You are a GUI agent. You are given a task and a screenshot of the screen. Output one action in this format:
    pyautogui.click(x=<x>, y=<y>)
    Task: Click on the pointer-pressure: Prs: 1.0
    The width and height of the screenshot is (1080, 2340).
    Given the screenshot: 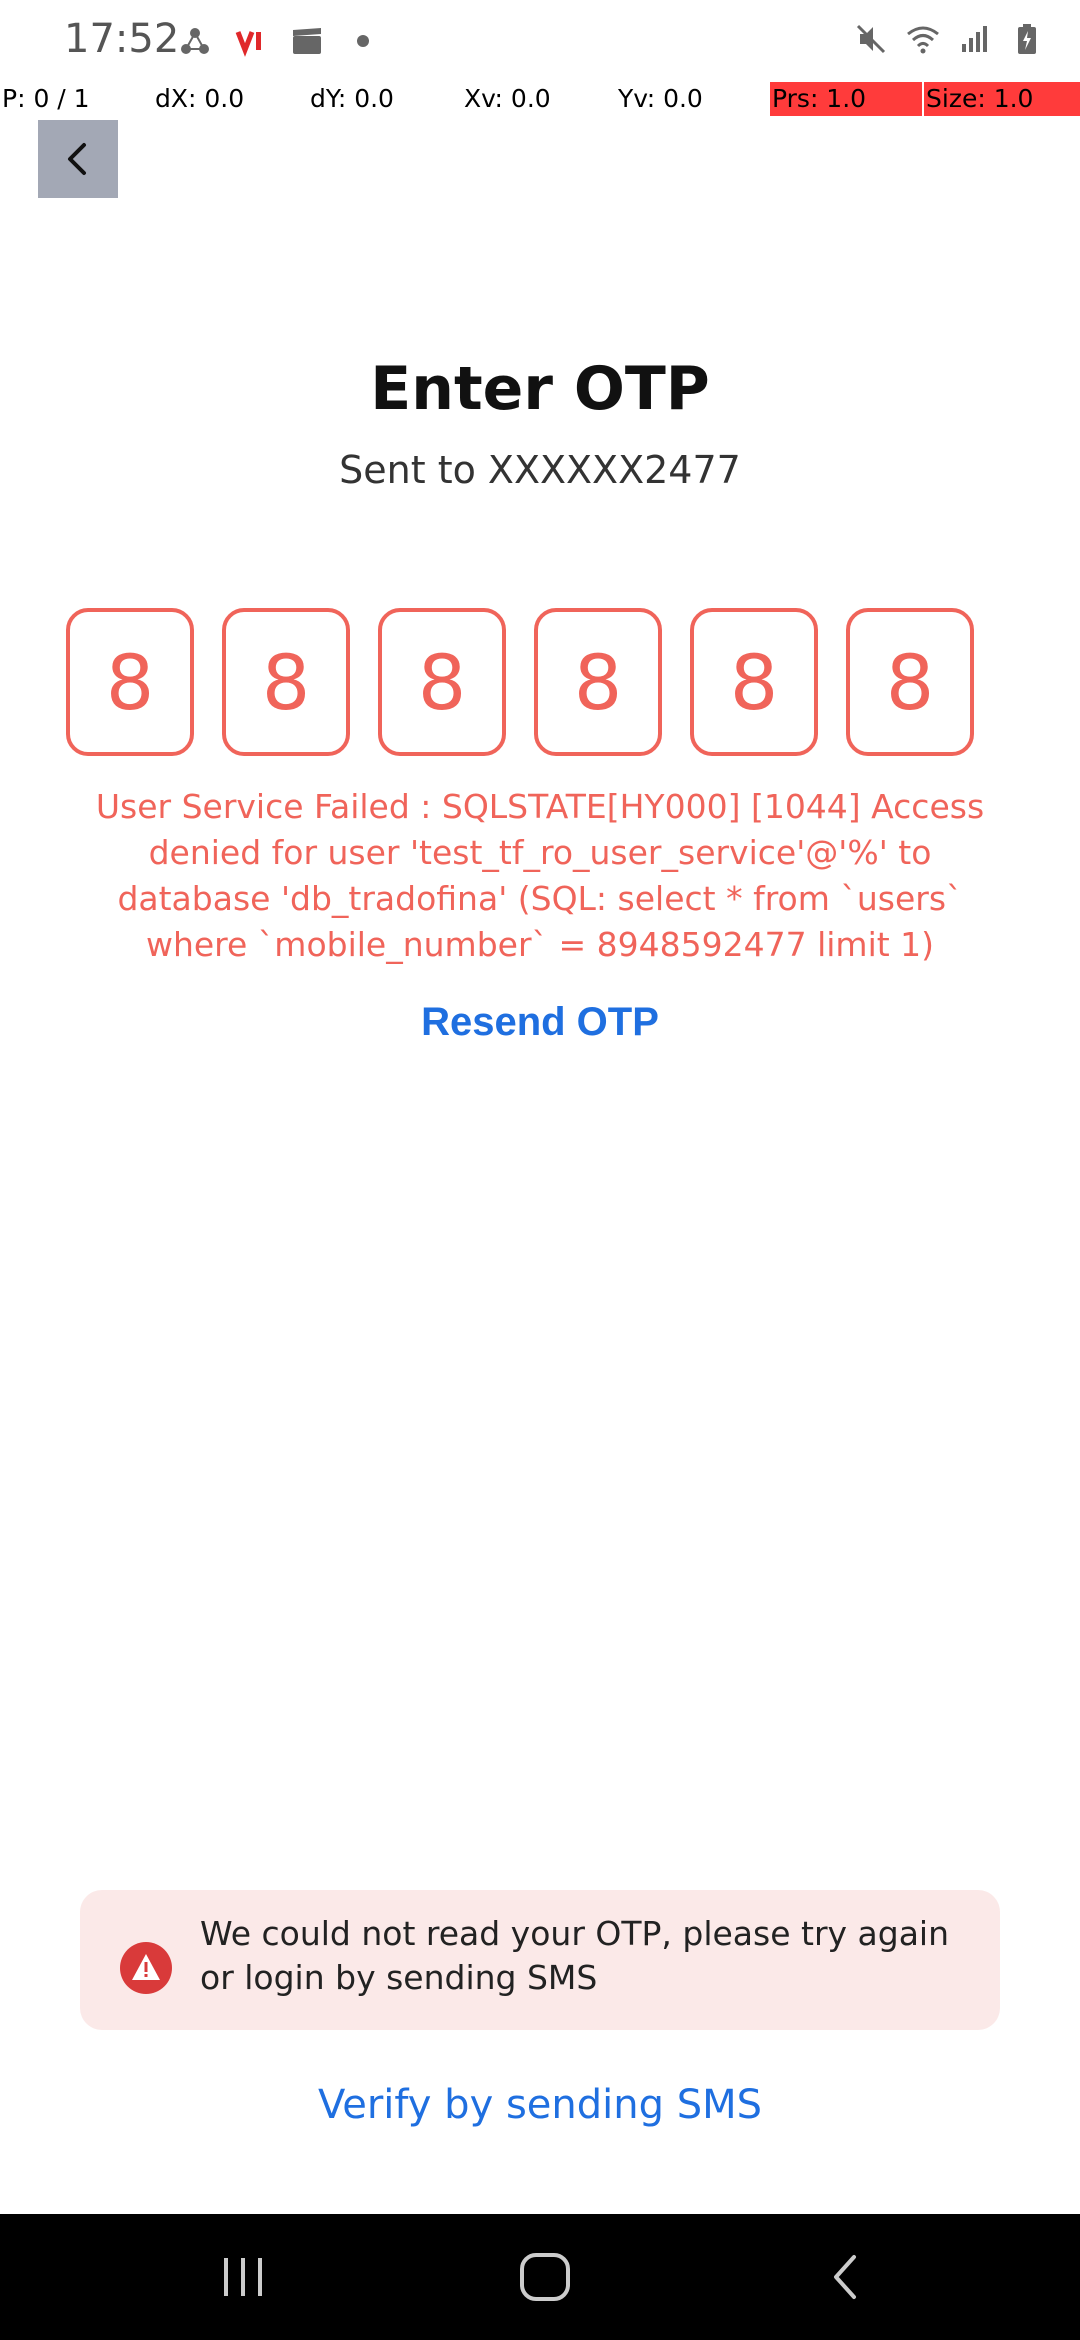 What is the action you would take?
    pyautogui.click(x=819, y=98)
    